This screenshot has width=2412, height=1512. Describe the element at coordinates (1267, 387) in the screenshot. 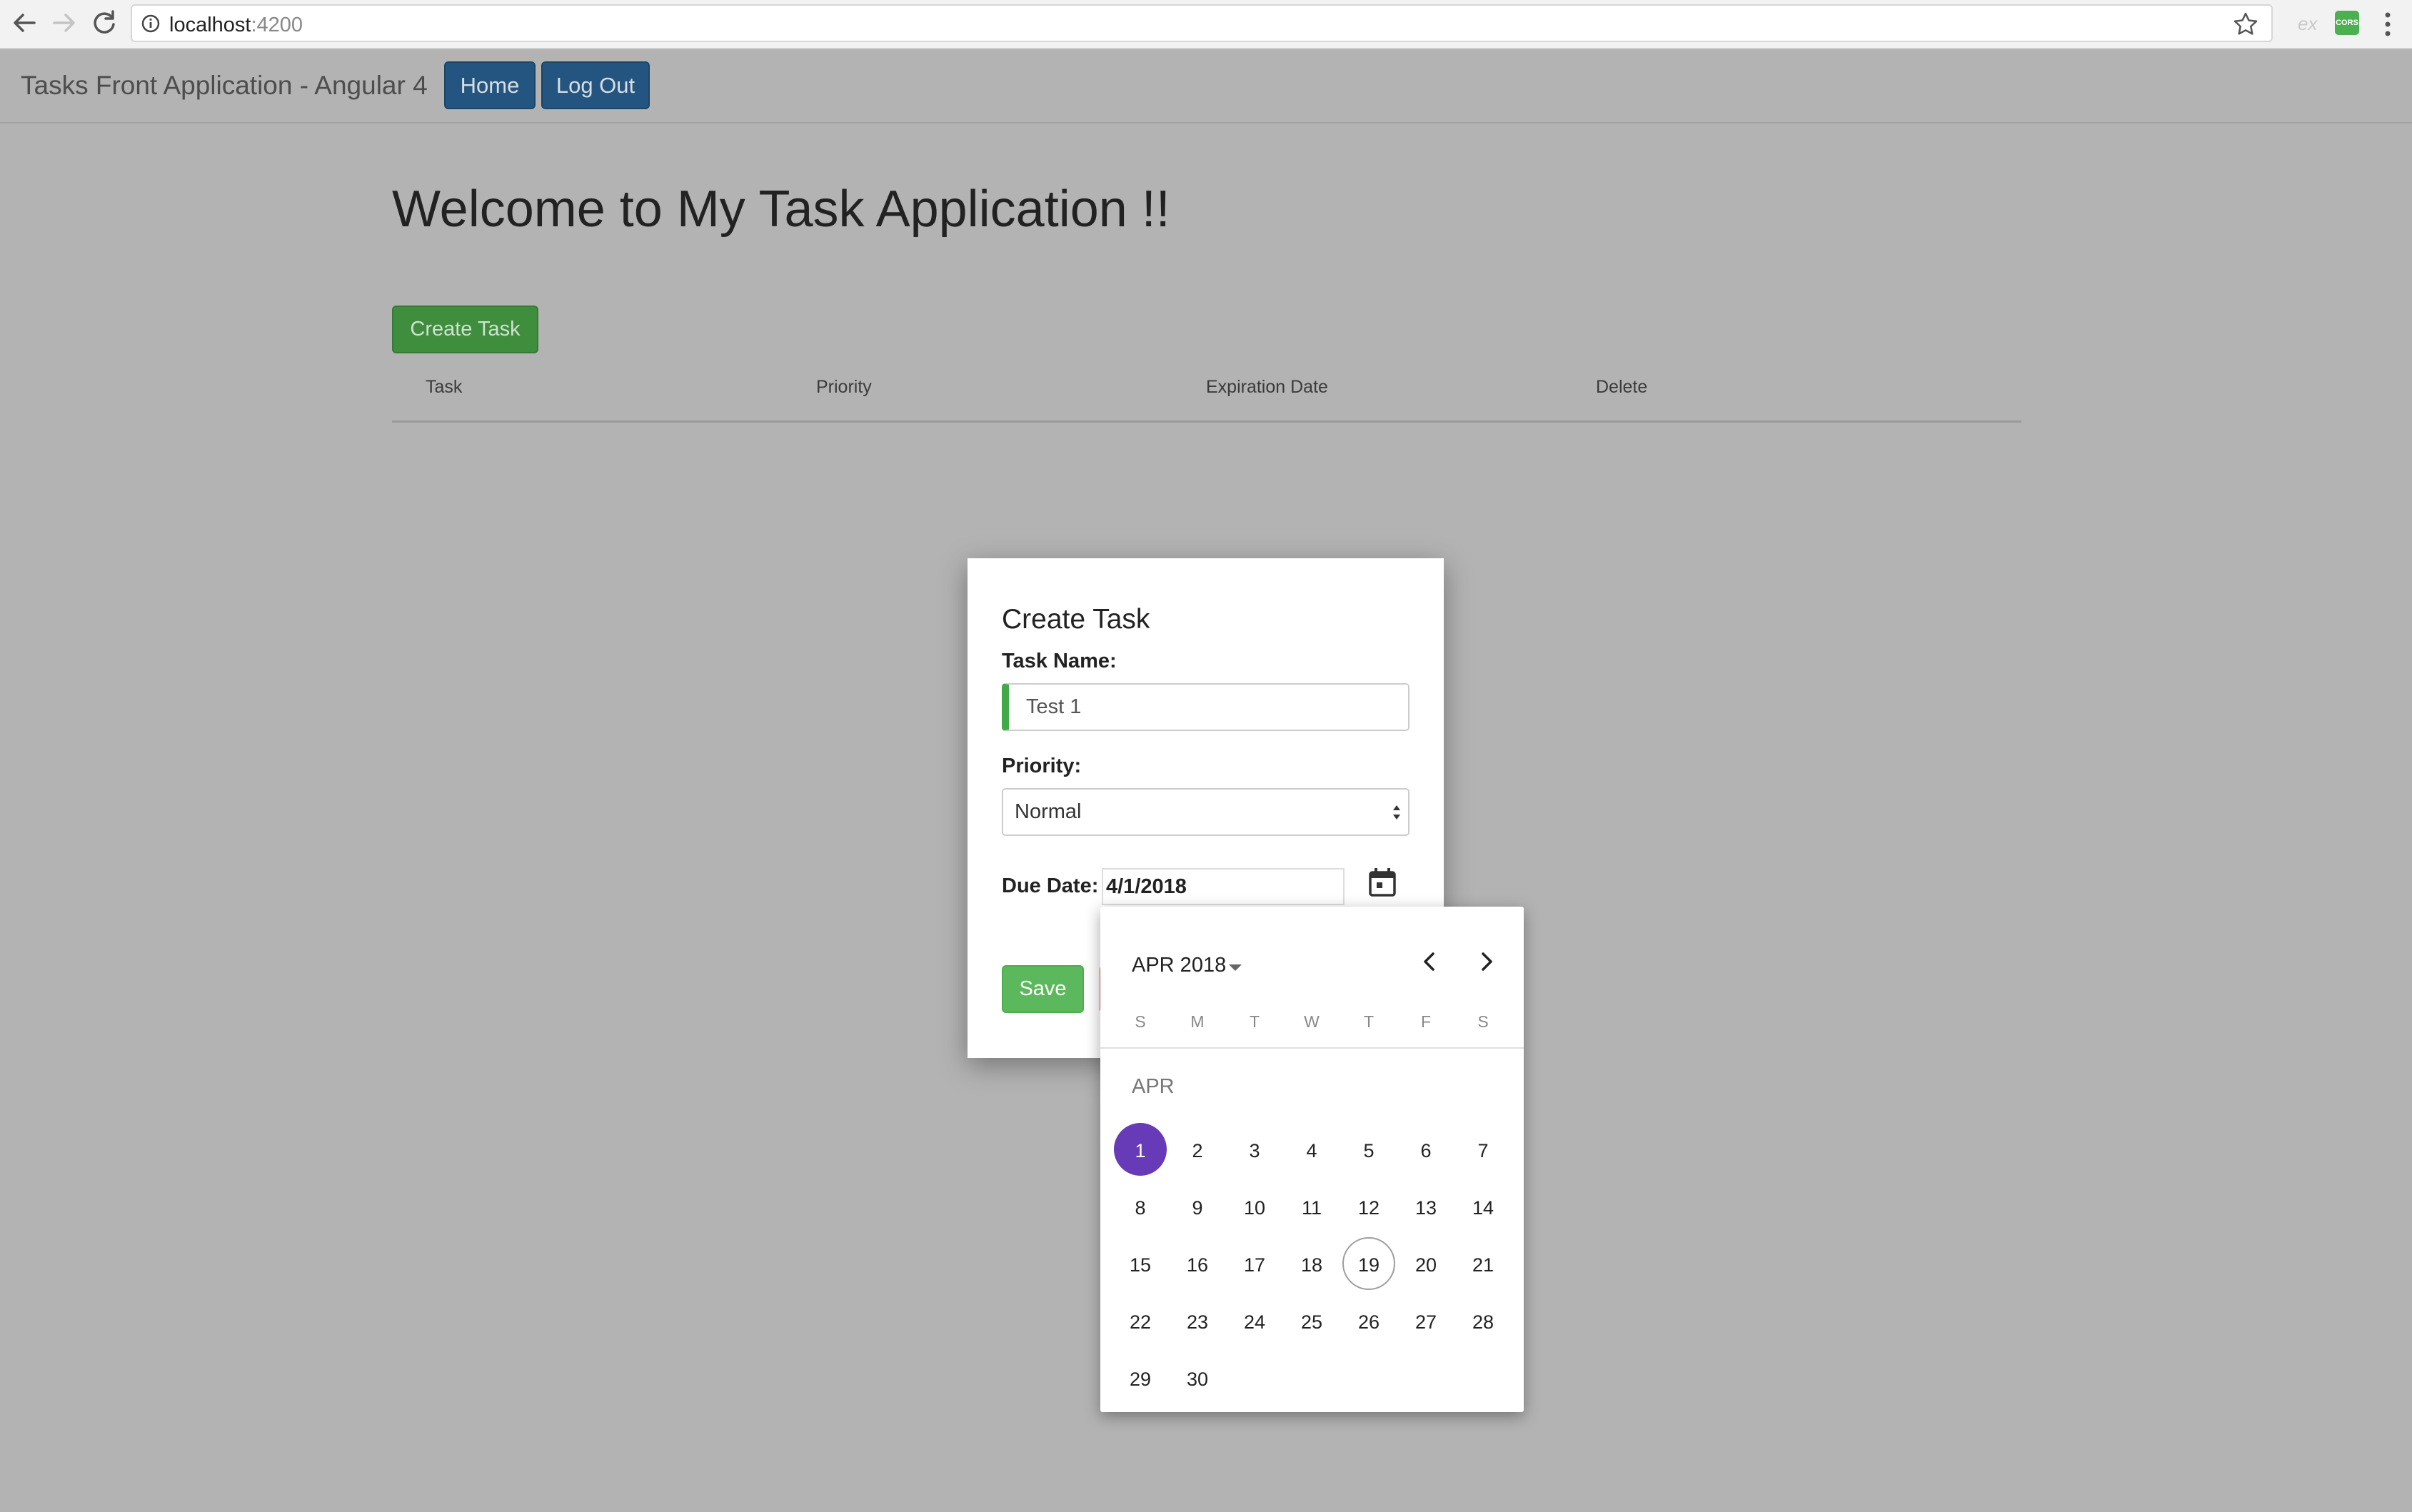

I see `column-header-expiration-date: Expiration Date` at that location.